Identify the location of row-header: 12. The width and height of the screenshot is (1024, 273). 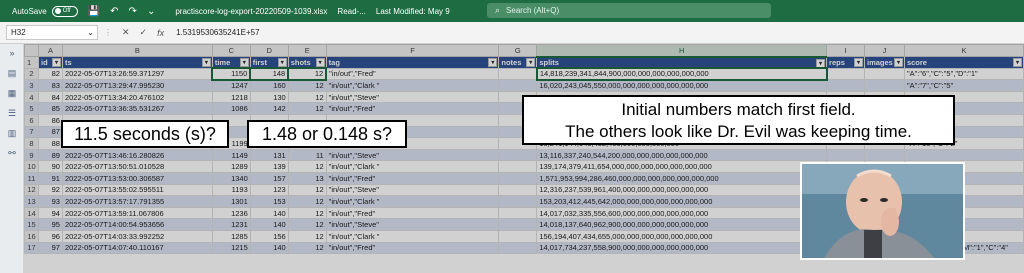
(31, 190).